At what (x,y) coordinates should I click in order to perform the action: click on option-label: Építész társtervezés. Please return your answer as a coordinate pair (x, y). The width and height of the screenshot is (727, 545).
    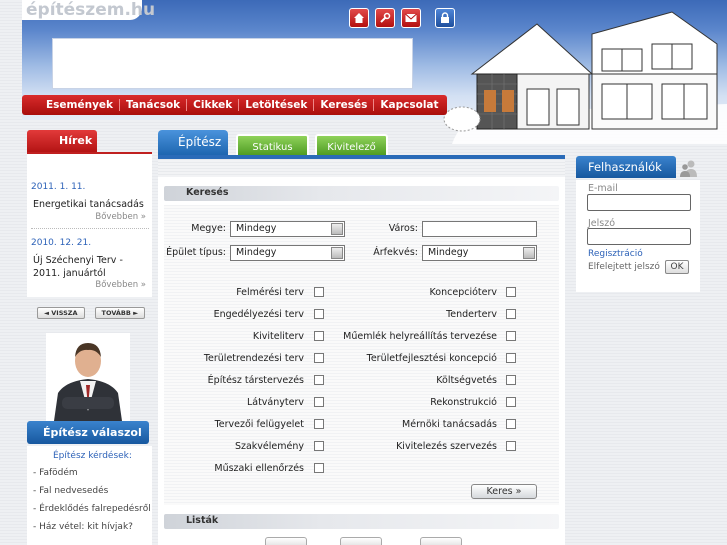
    Looking at the image, I should click on (255, 380).